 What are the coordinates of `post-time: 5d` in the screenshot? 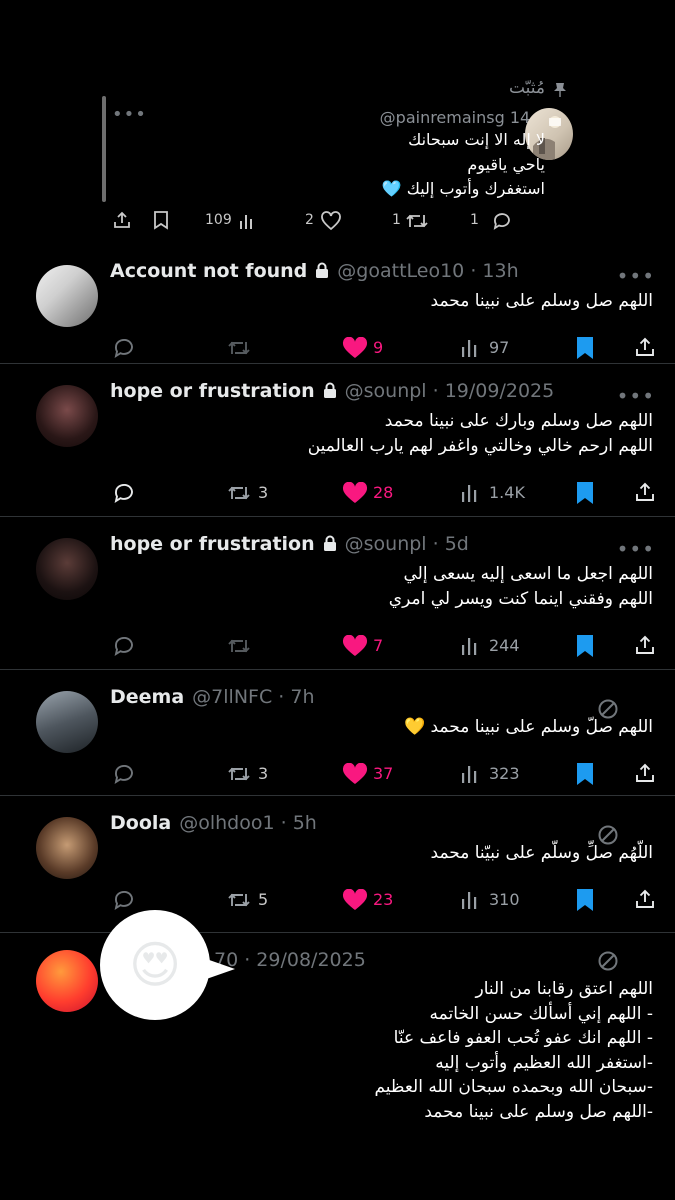 It's located at (456, 544).